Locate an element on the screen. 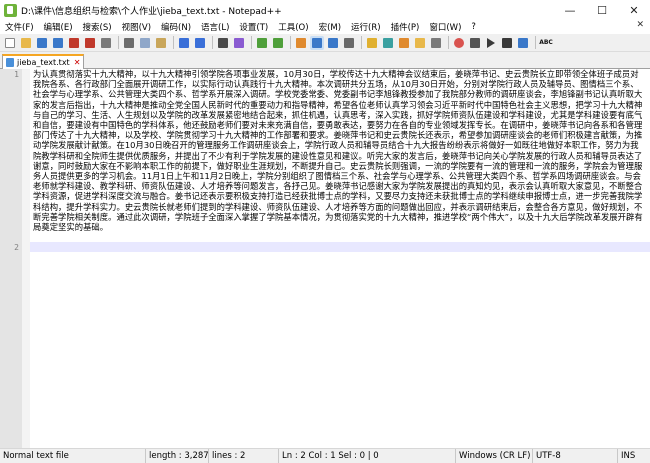 This screenshot has width=650, height=463. tab-jieba-text: jieba_text.txt ✕ is located at coordinates (43, 61).